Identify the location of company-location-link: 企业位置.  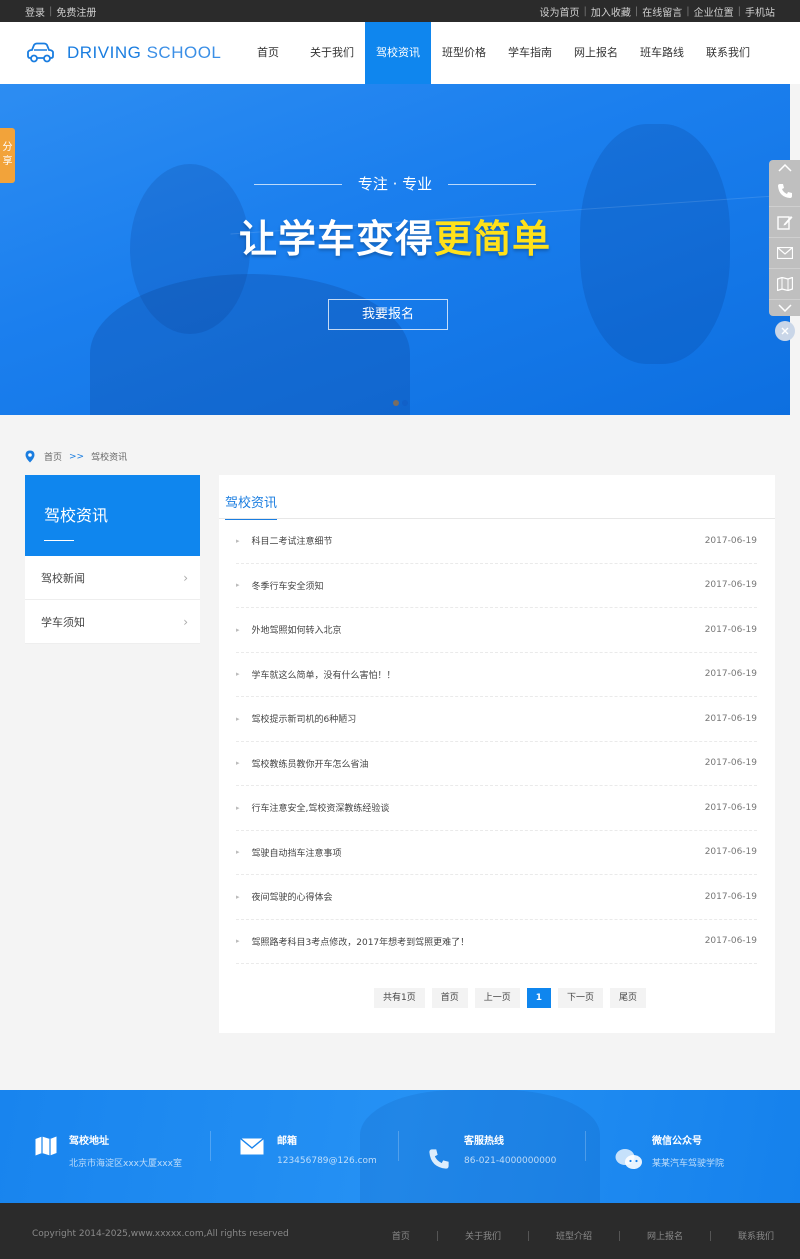
(714, 11).